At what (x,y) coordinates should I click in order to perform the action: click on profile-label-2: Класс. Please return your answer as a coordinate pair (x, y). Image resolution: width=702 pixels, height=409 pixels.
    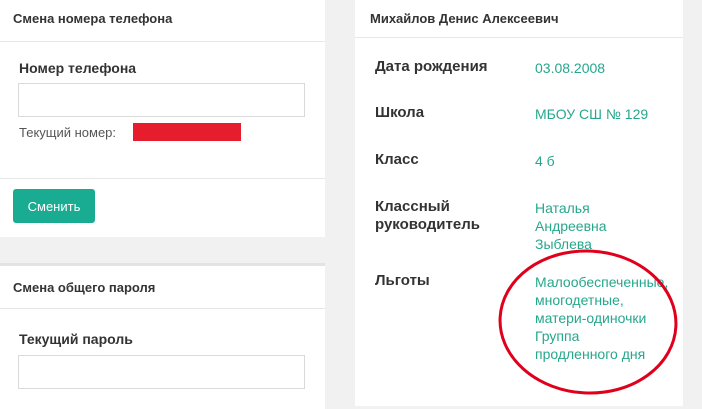
    Looking at the image, I should click on (397, 160).